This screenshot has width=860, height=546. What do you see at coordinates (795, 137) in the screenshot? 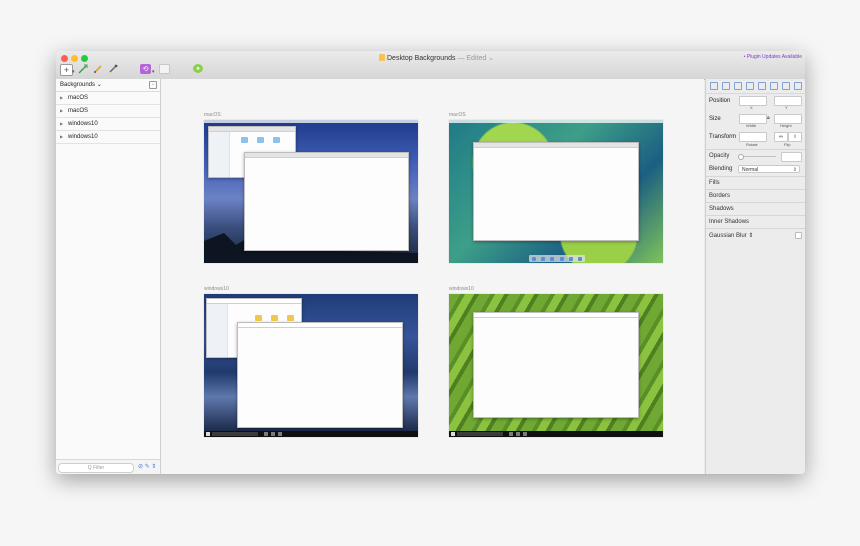
I see `flip-vertical-button: ⇳` at bounding box center [795, 137].